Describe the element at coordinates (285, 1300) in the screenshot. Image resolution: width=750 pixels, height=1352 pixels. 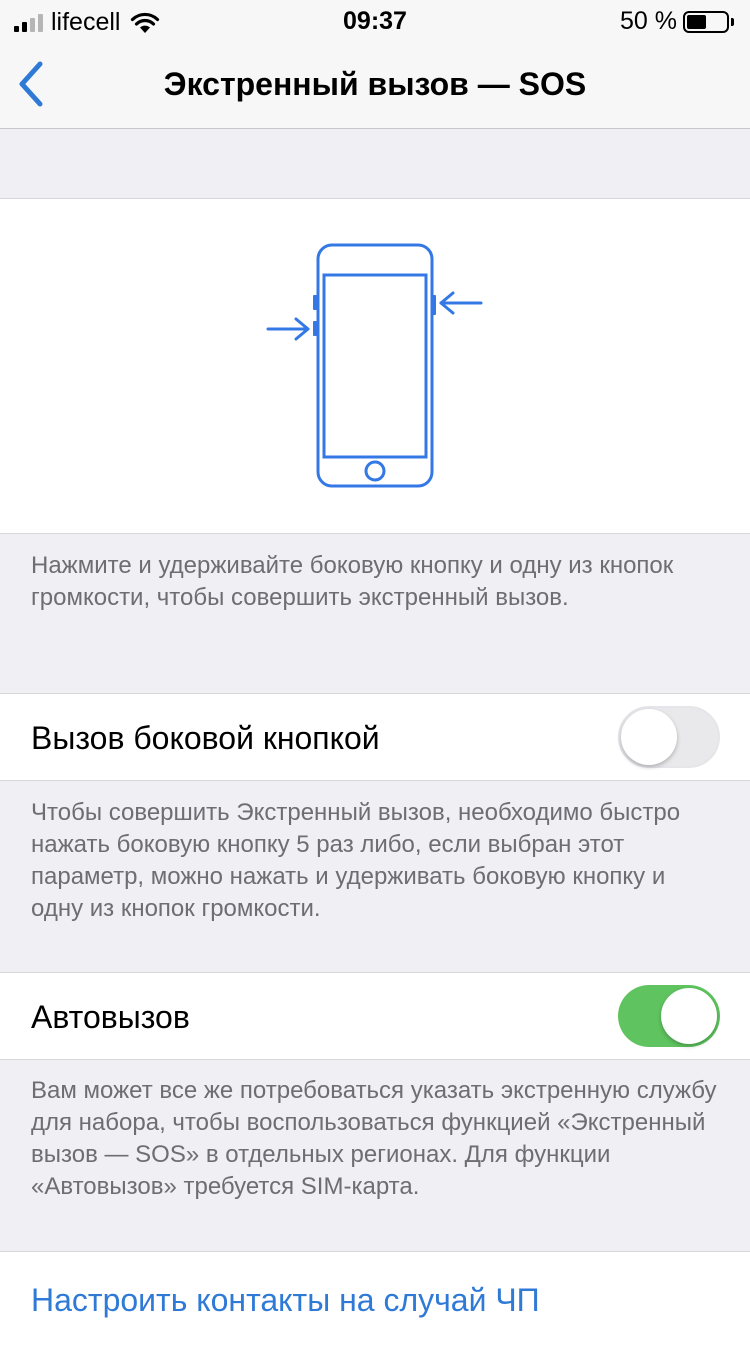
I see `emergency-contacts-link: Настроить контакты на случай ЧП` at that location.